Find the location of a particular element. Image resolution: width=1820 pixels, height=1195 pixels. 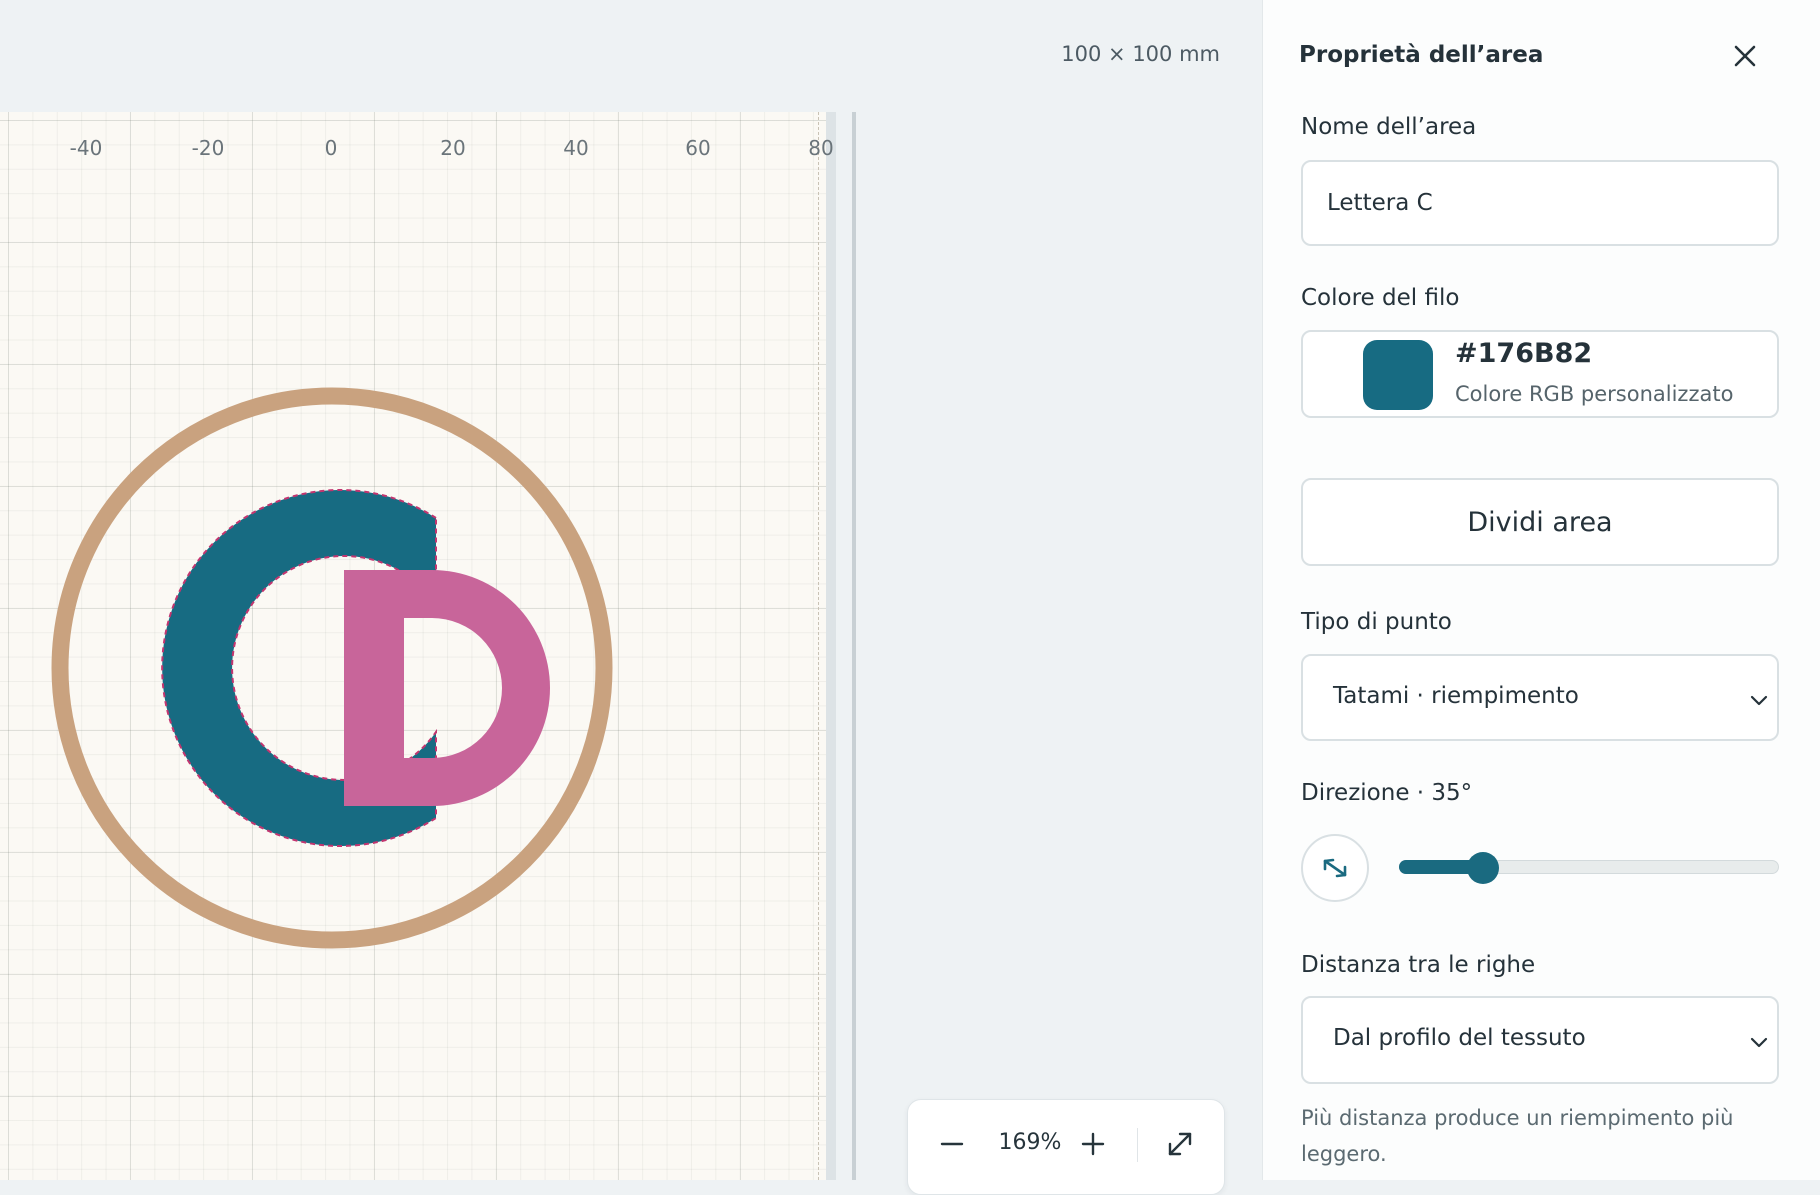

panel-title: Proprietà dell’area is located at coordinates (1421, 55).